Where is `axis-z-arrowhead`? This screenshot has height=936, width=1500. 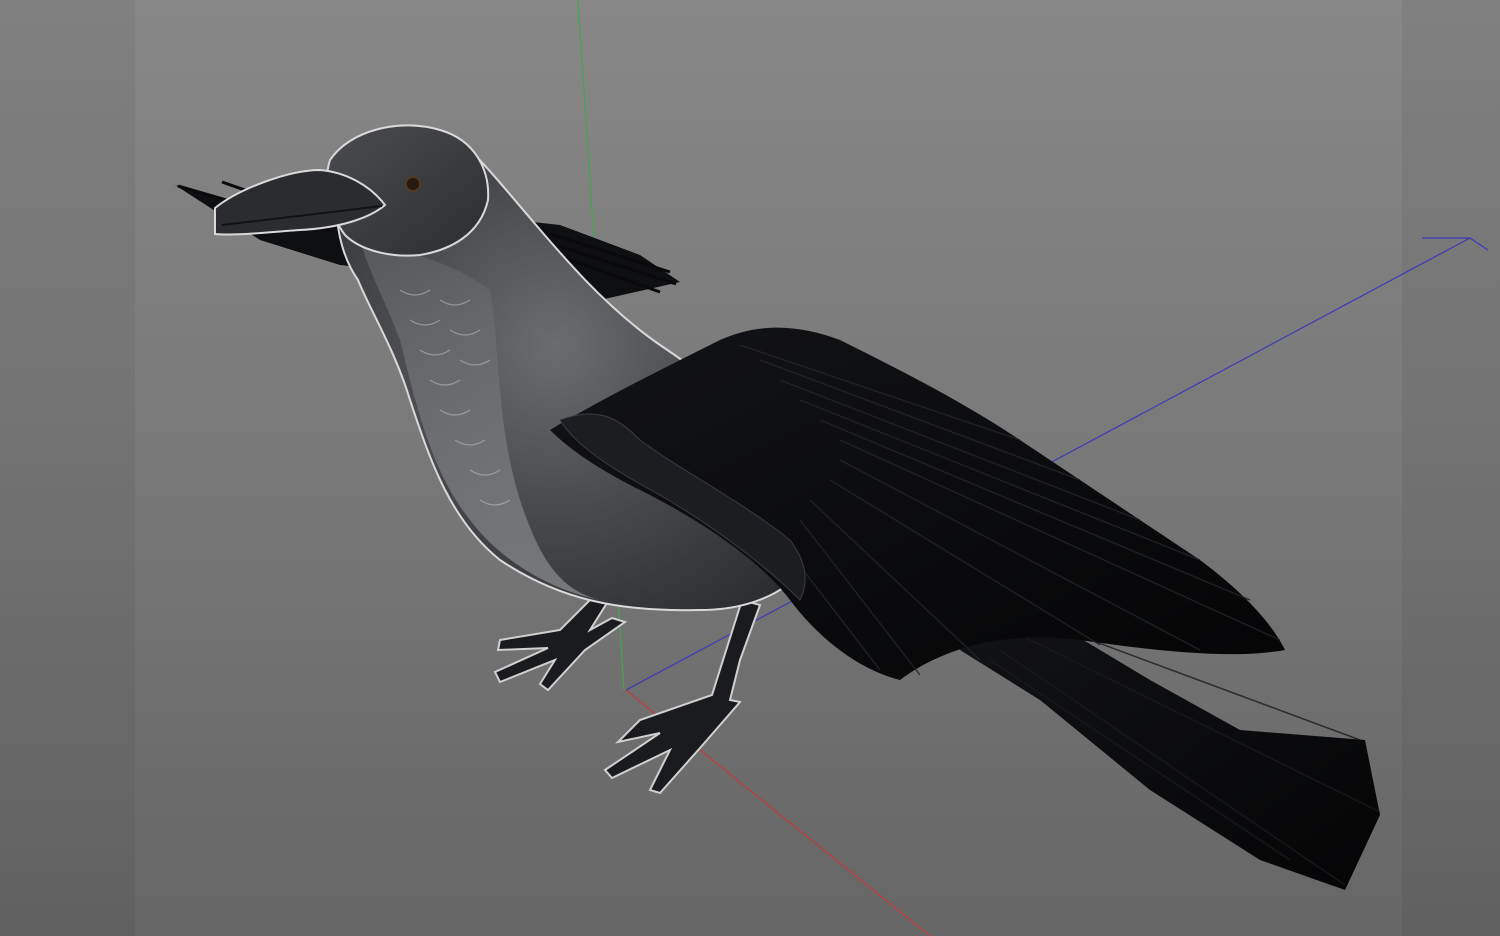 axis-z-arrowhead is located at coordinates (1455, 244).